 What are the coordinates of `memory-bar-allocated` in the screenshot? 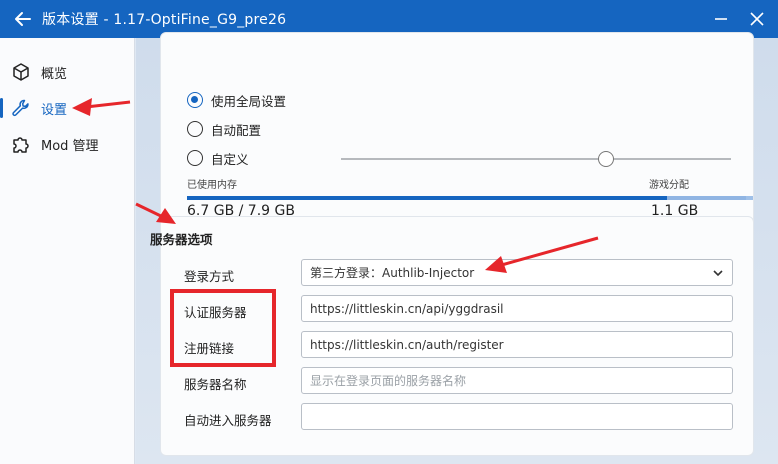 It's located at (706, 198).